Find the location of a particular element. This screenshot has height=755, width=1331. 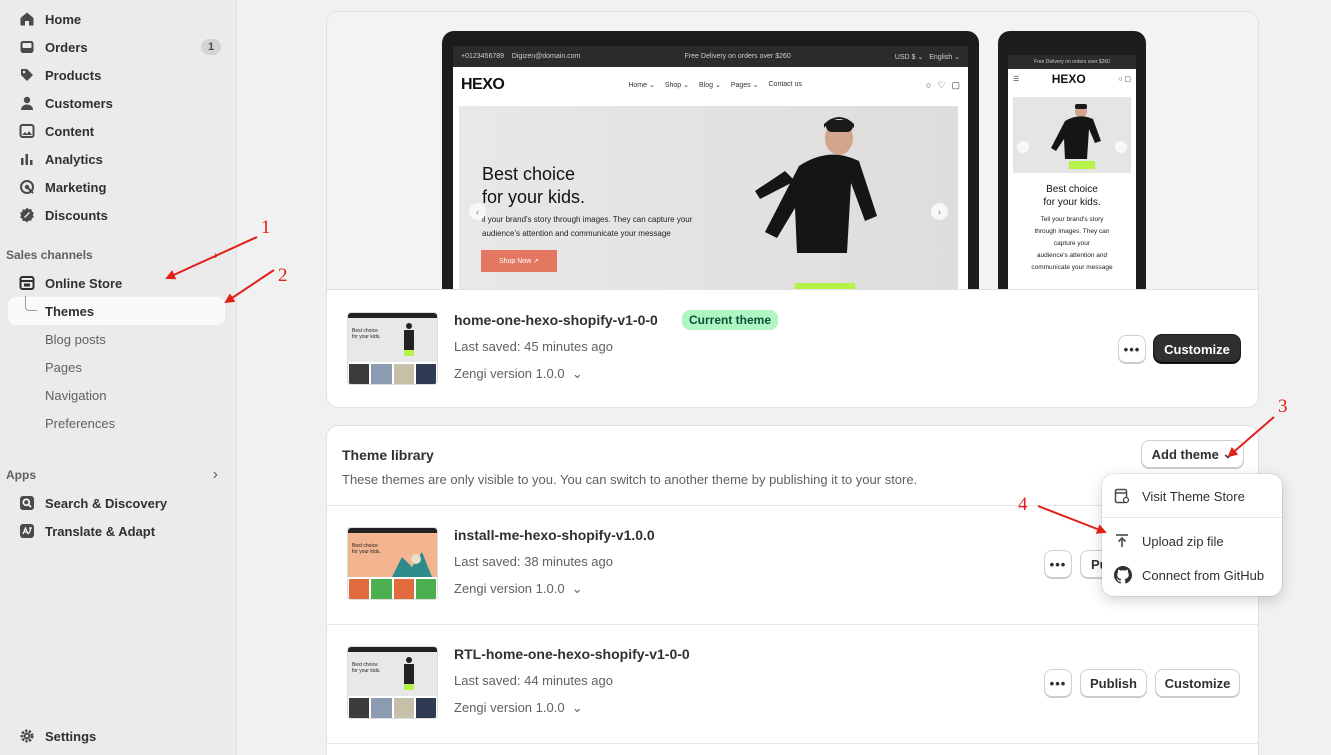

menu-label: Visit Theme Store is located at coordinates (1193, 496).